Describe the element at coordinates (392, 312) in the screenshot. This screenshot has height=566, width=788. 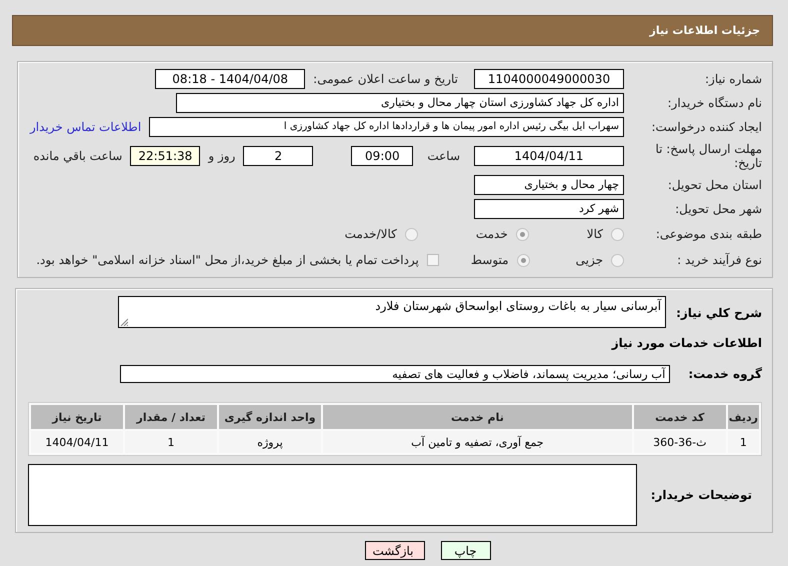
I see `description-field: آبرسانی سیار به باغات روستای ابواسحاق شهرستان فلارد` at that location.